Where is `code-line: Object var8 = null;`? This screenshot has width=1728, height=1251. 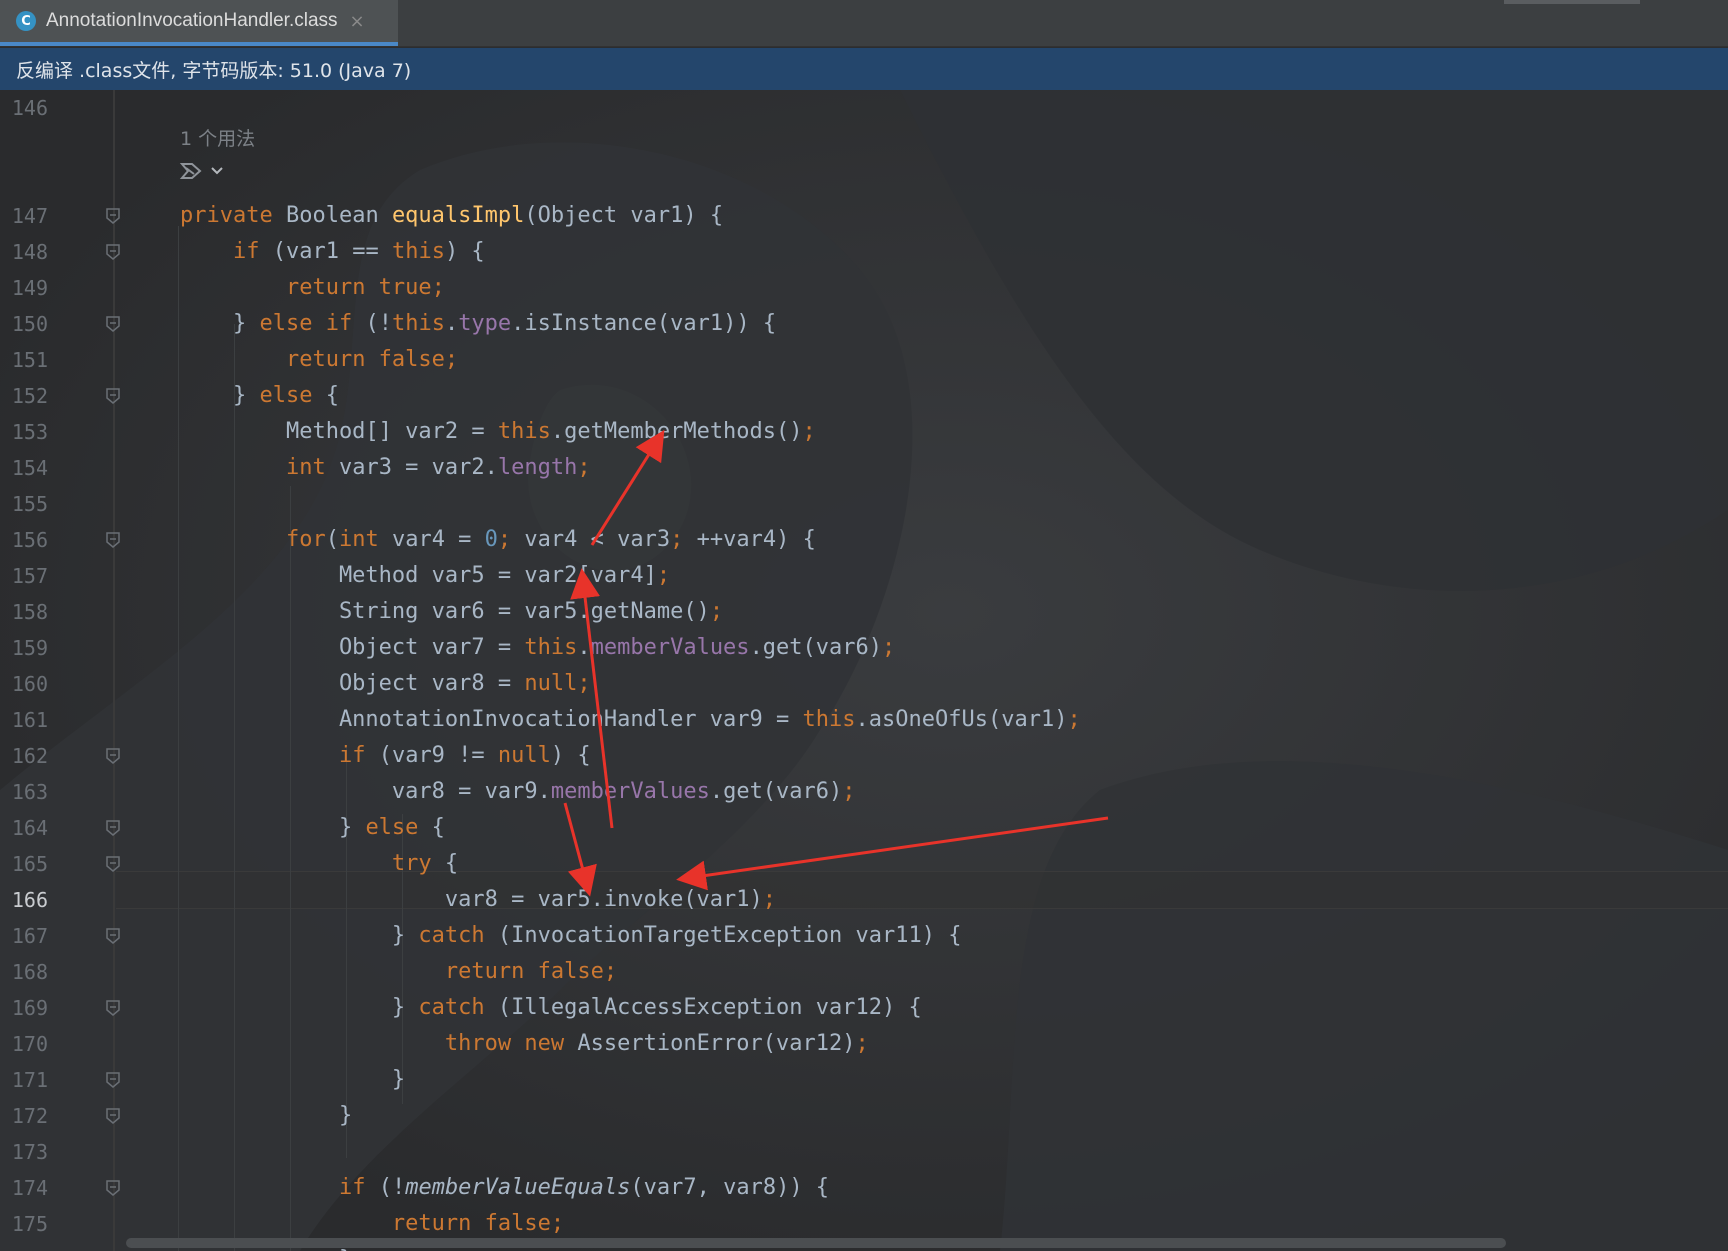 code-line: Object var8 = null; is located at coordinates (385, 684).